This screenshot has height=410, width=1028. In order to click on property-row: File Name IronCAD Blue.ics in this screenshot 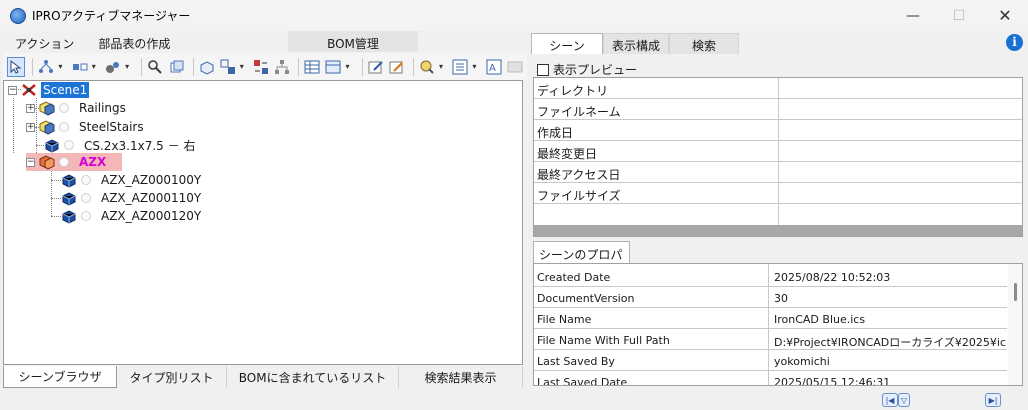, I will do `click(770, 318)`.